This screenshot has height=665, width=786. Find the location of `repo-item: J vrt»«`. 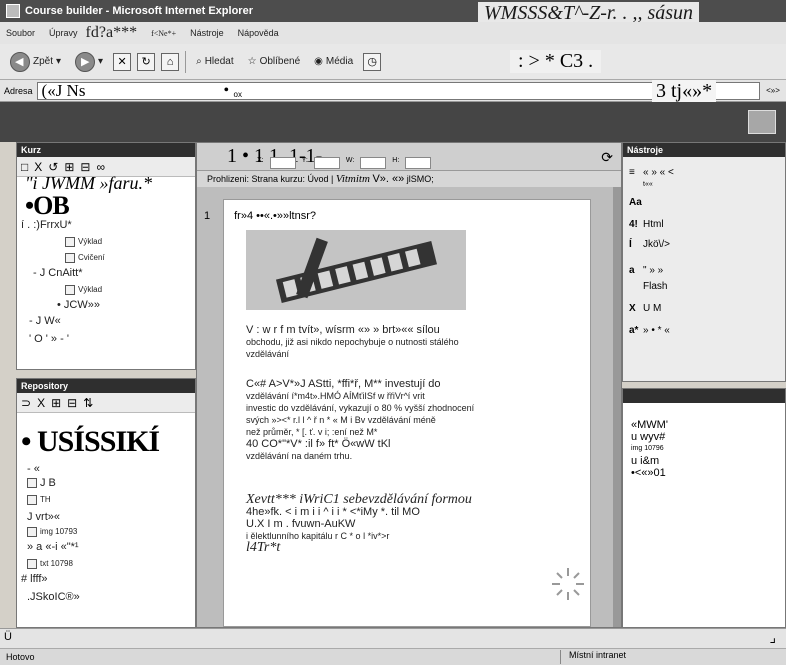

repo-item: J vrt»« is located at coordinates (43, 517).